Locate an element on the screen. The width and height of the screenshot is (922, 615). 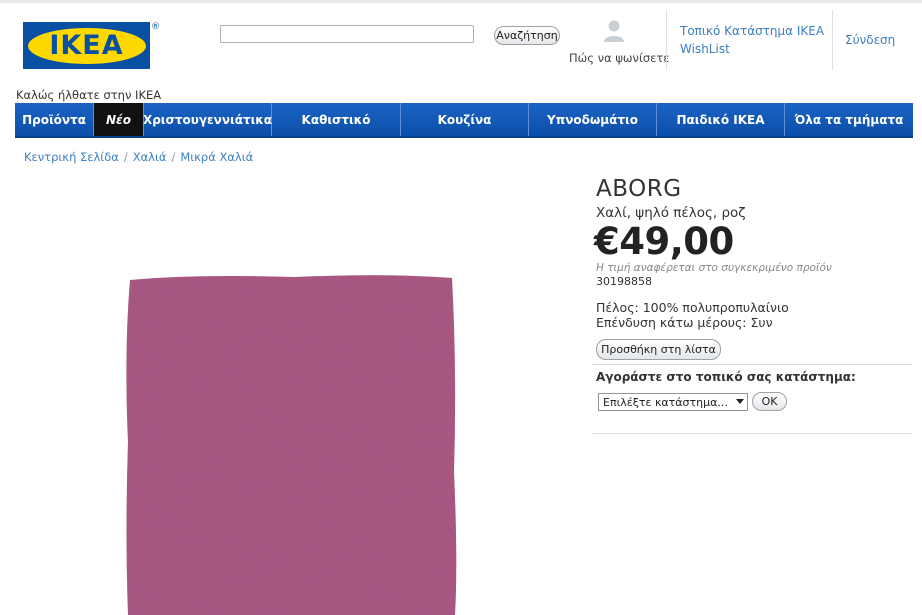
search-button: Αναζήτηση is located at coordinates (527, 35).